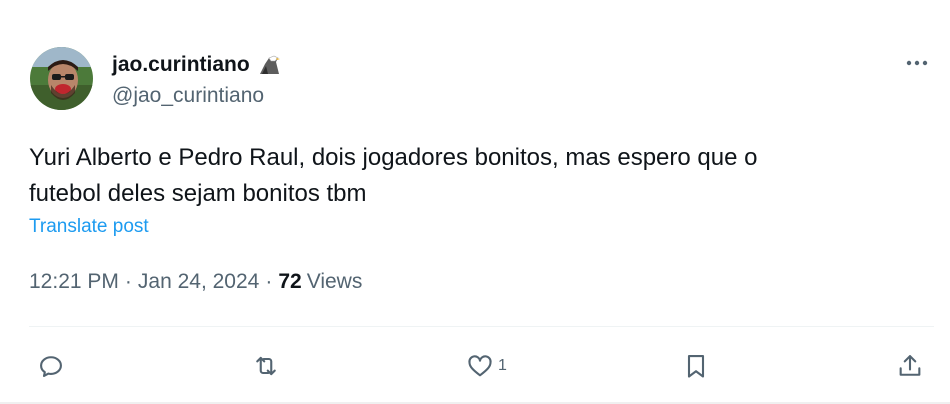 The height and width of the screenshot is (404, 950). I want to click on post-meta: 12:21 PM · Jan 24, 2024 · 72 Views, so click(195, 282).